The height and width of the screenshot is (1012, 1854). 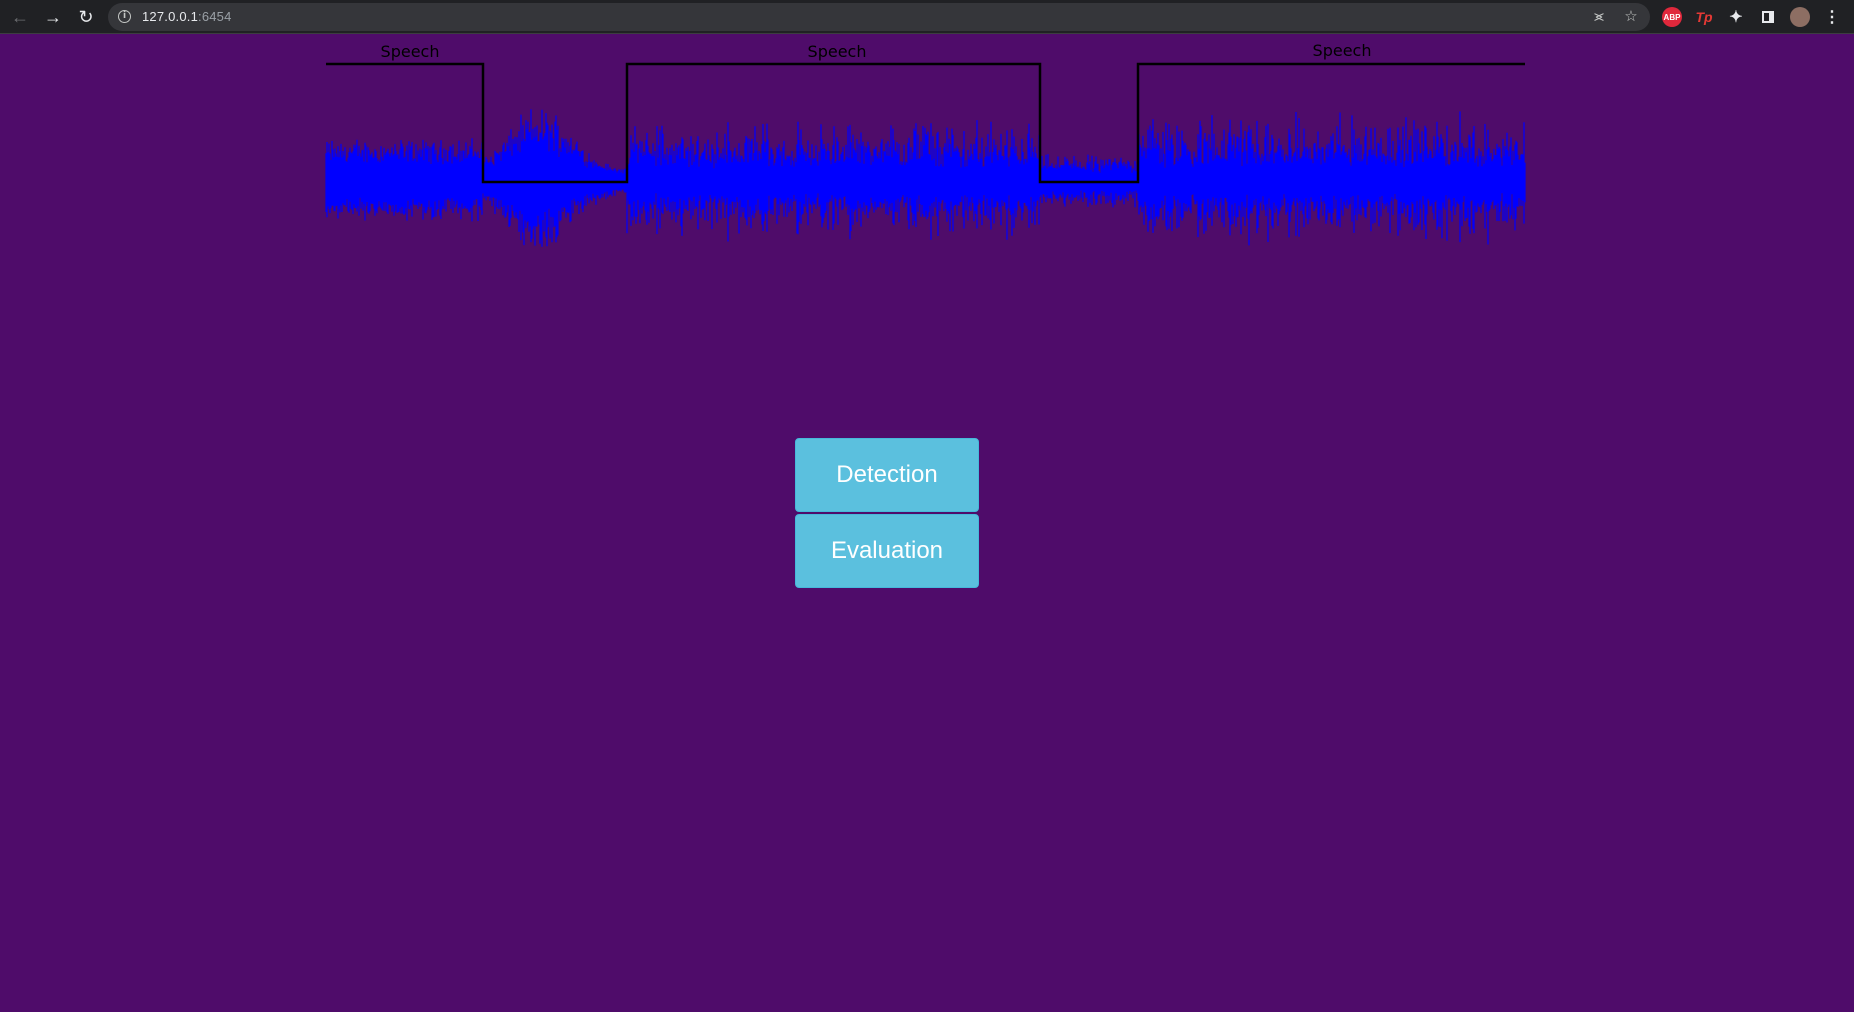 I want to click on share-icon: ⪤, so click(x=1599, y=17).